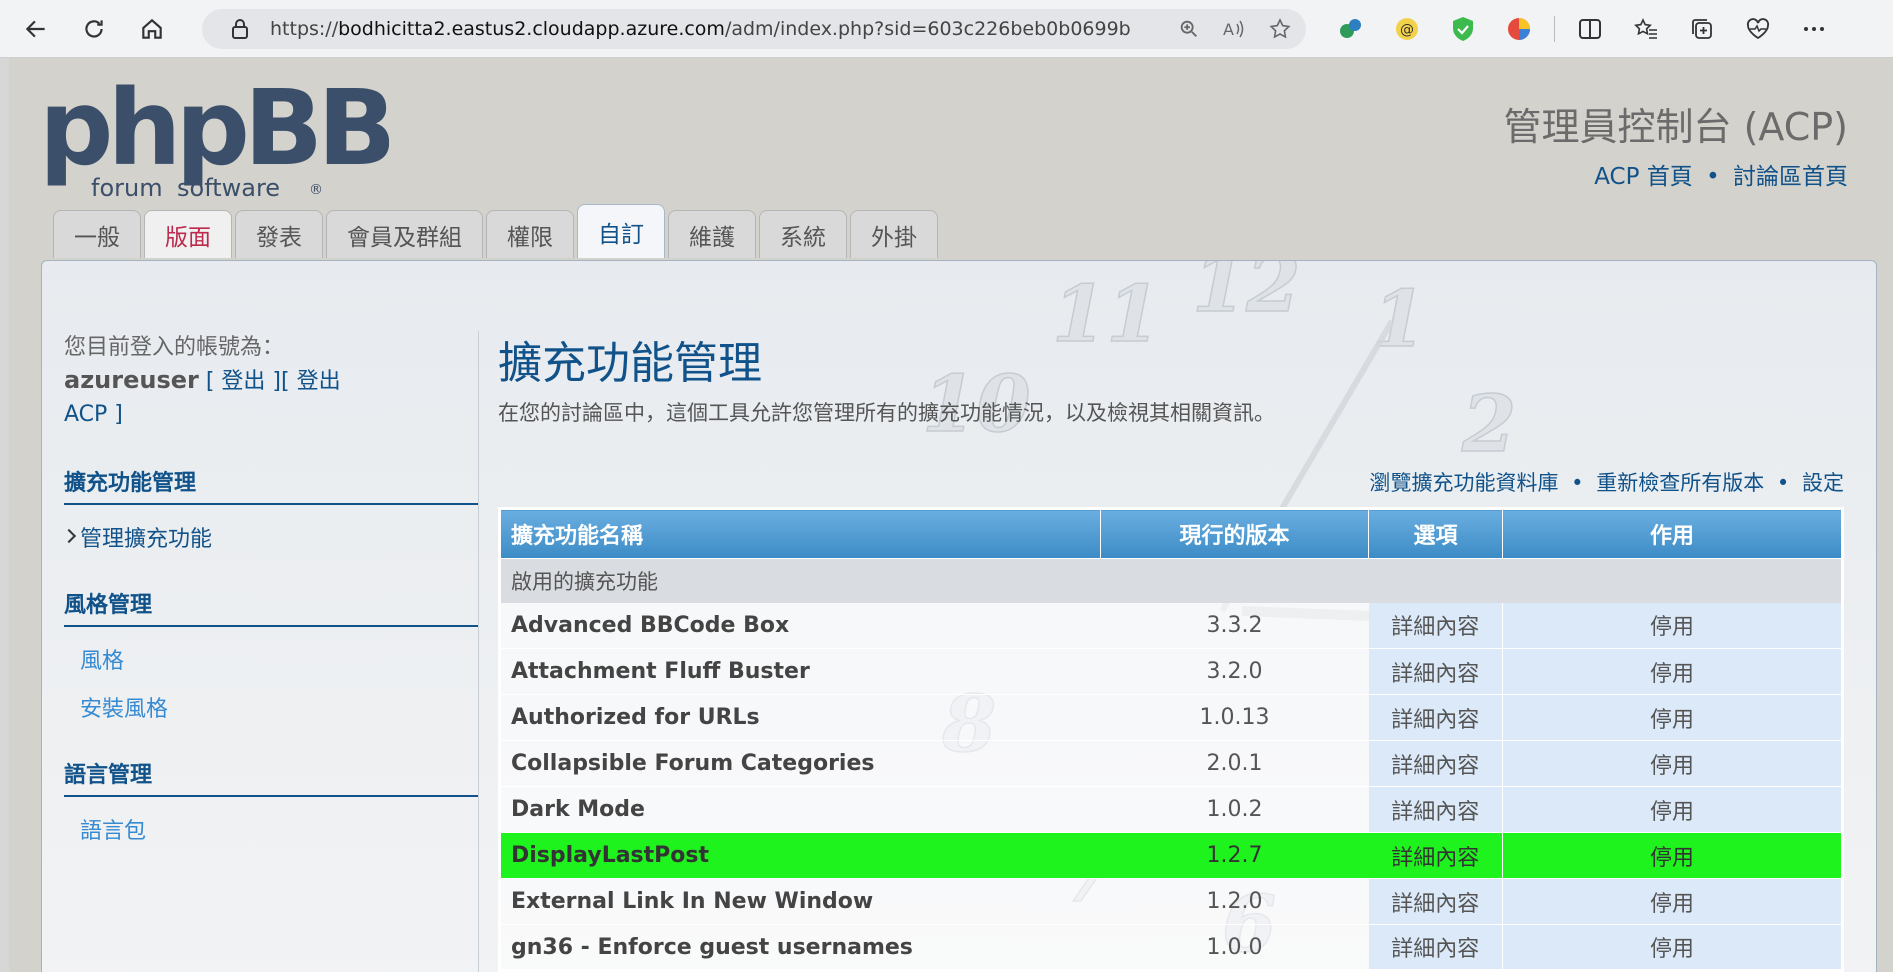 This screenshot has width=1893, height=972. What do you see at coordinates (240, 29) in the screenshot?
I see `lock-icon` at bounding box center [240, 29].